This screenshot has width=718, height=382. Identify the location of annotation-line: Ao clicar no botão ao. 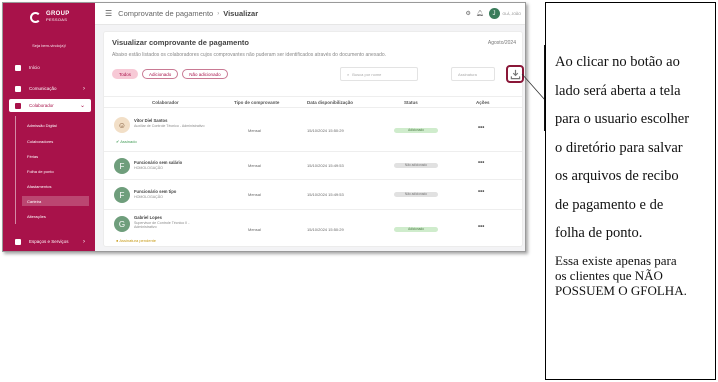
(617, 62).